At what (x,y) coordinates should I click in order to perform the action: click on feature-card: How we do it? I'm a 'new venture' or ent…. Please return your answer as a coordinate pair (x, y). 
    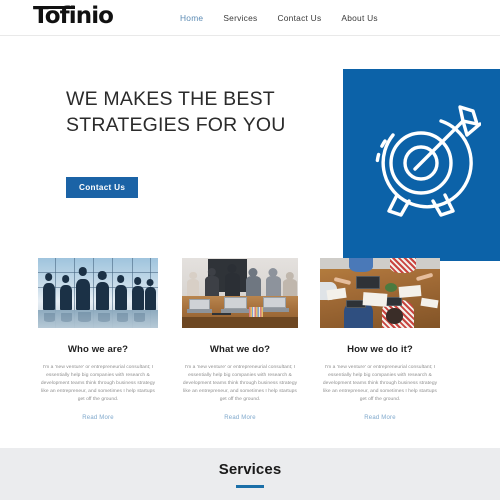
    Looking at the image, I should click on (380, 339).